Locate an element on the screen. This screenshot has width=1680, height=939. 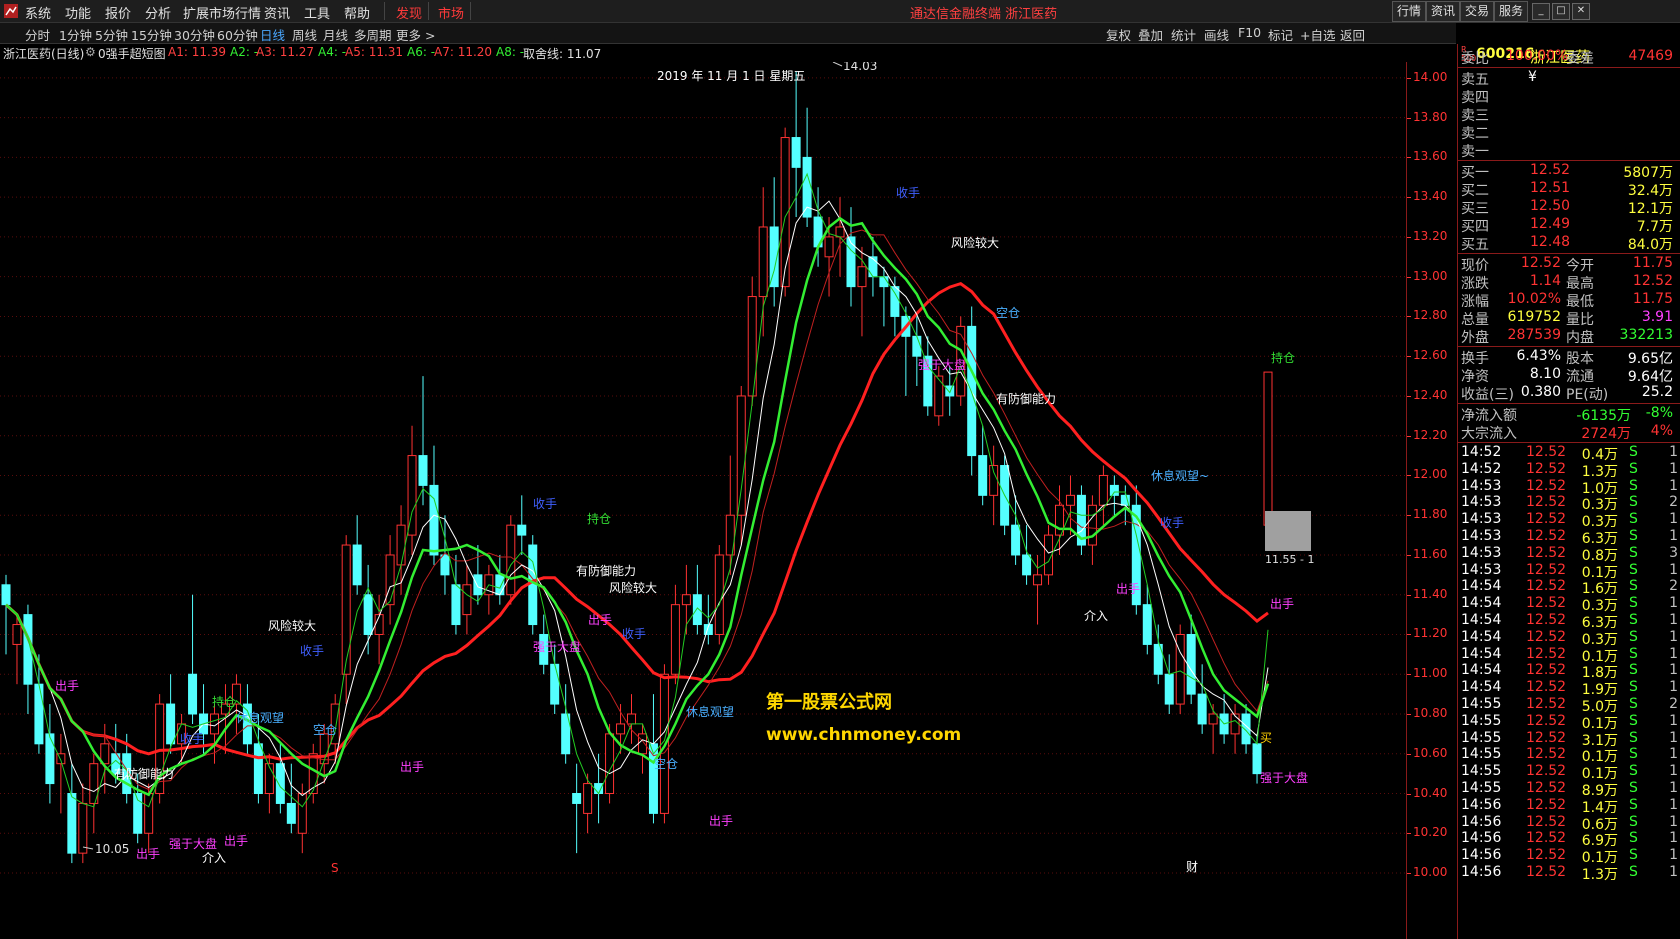
stat-label: 总量 is located at coordinates (1475, 320).